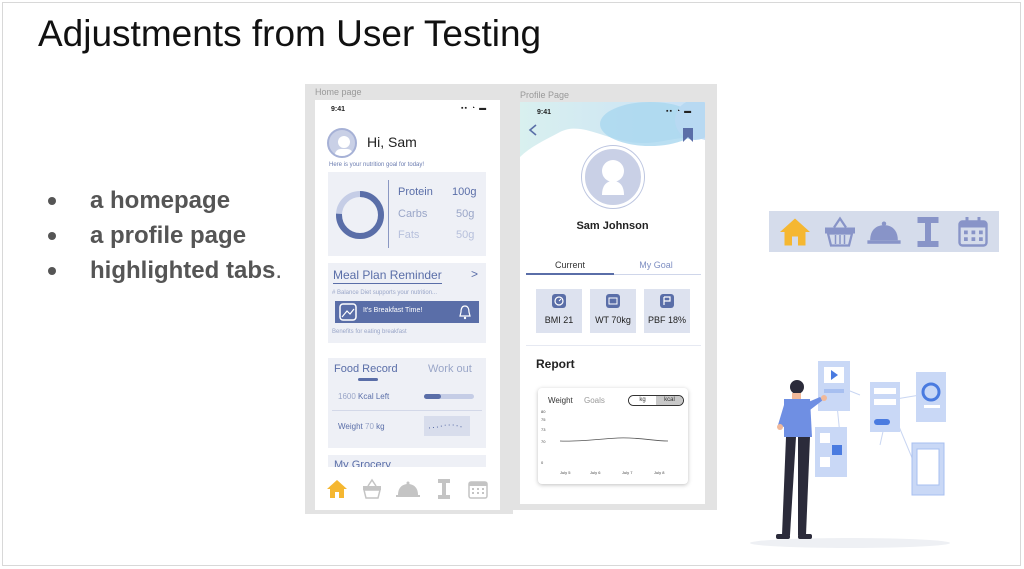  I want to click on weight-sparkline, so click(447, 426).